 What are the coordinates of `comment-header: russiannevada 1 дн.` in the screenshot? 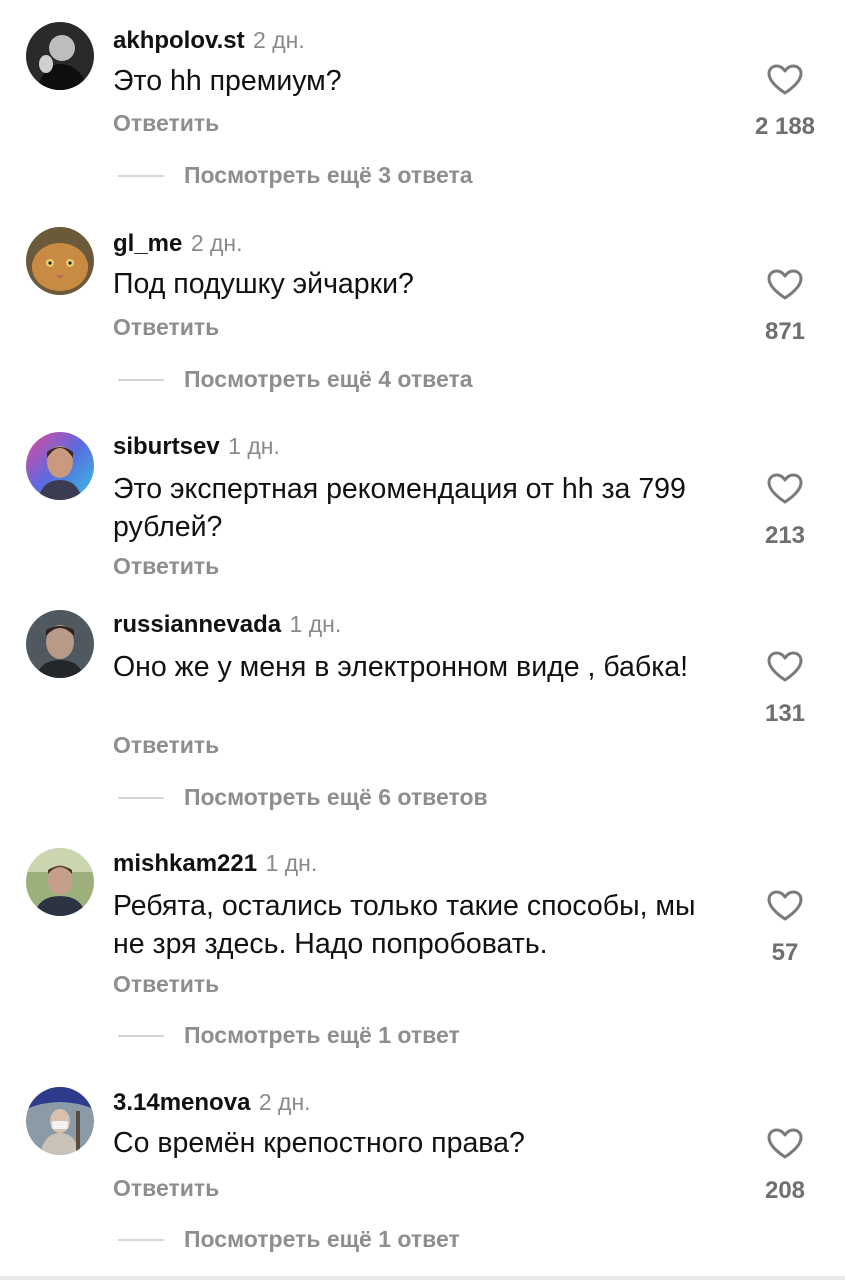 It's located at (227, 626).